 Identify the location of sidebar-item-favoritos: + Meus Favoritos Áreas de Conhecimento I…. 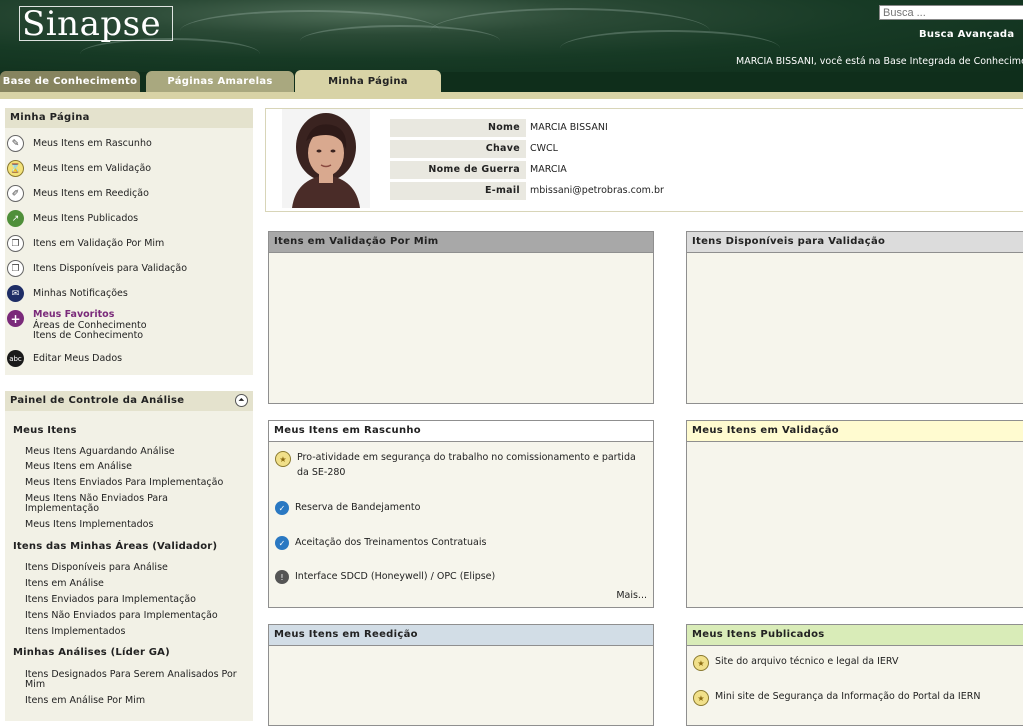
(77, 325).